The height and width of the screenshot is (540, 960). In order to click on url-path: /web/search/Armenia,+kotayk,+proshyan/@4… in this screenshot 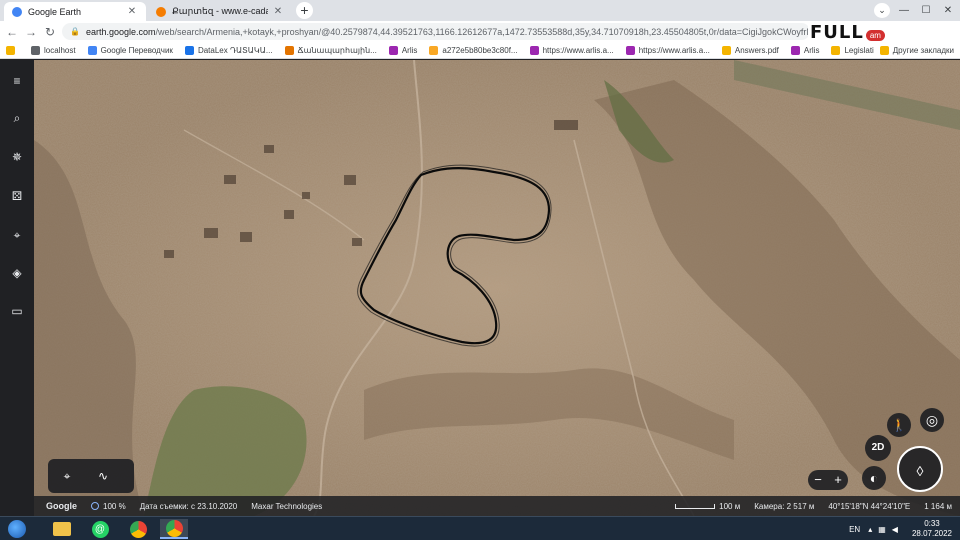, I will do `click(482, 31)`.